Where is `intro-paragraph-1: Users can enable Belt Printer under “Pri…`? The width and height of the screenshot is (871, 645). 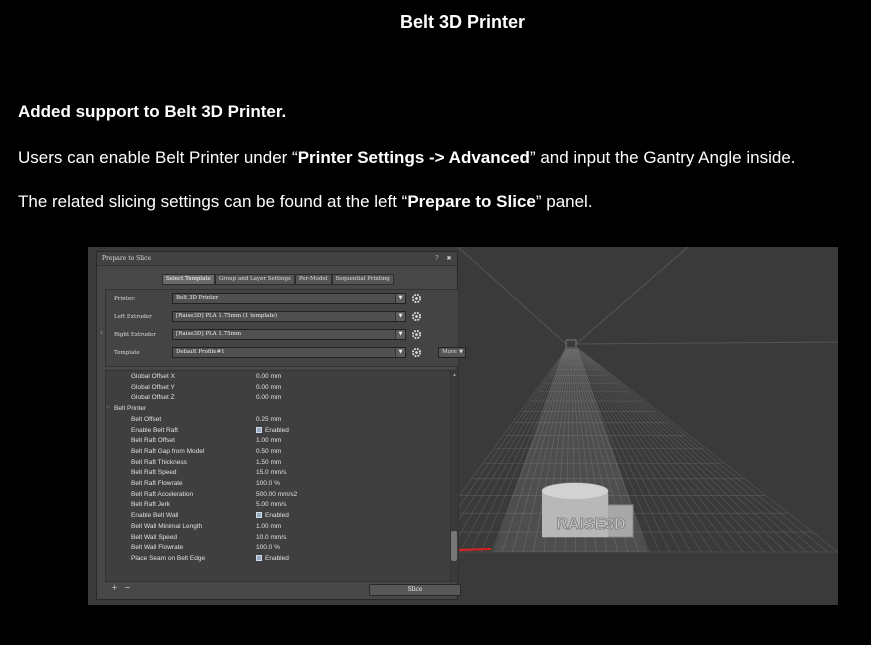
intro-paragraph-1: Users can enable Belt Printer under “Pri… is located at coordinates (407, 158).